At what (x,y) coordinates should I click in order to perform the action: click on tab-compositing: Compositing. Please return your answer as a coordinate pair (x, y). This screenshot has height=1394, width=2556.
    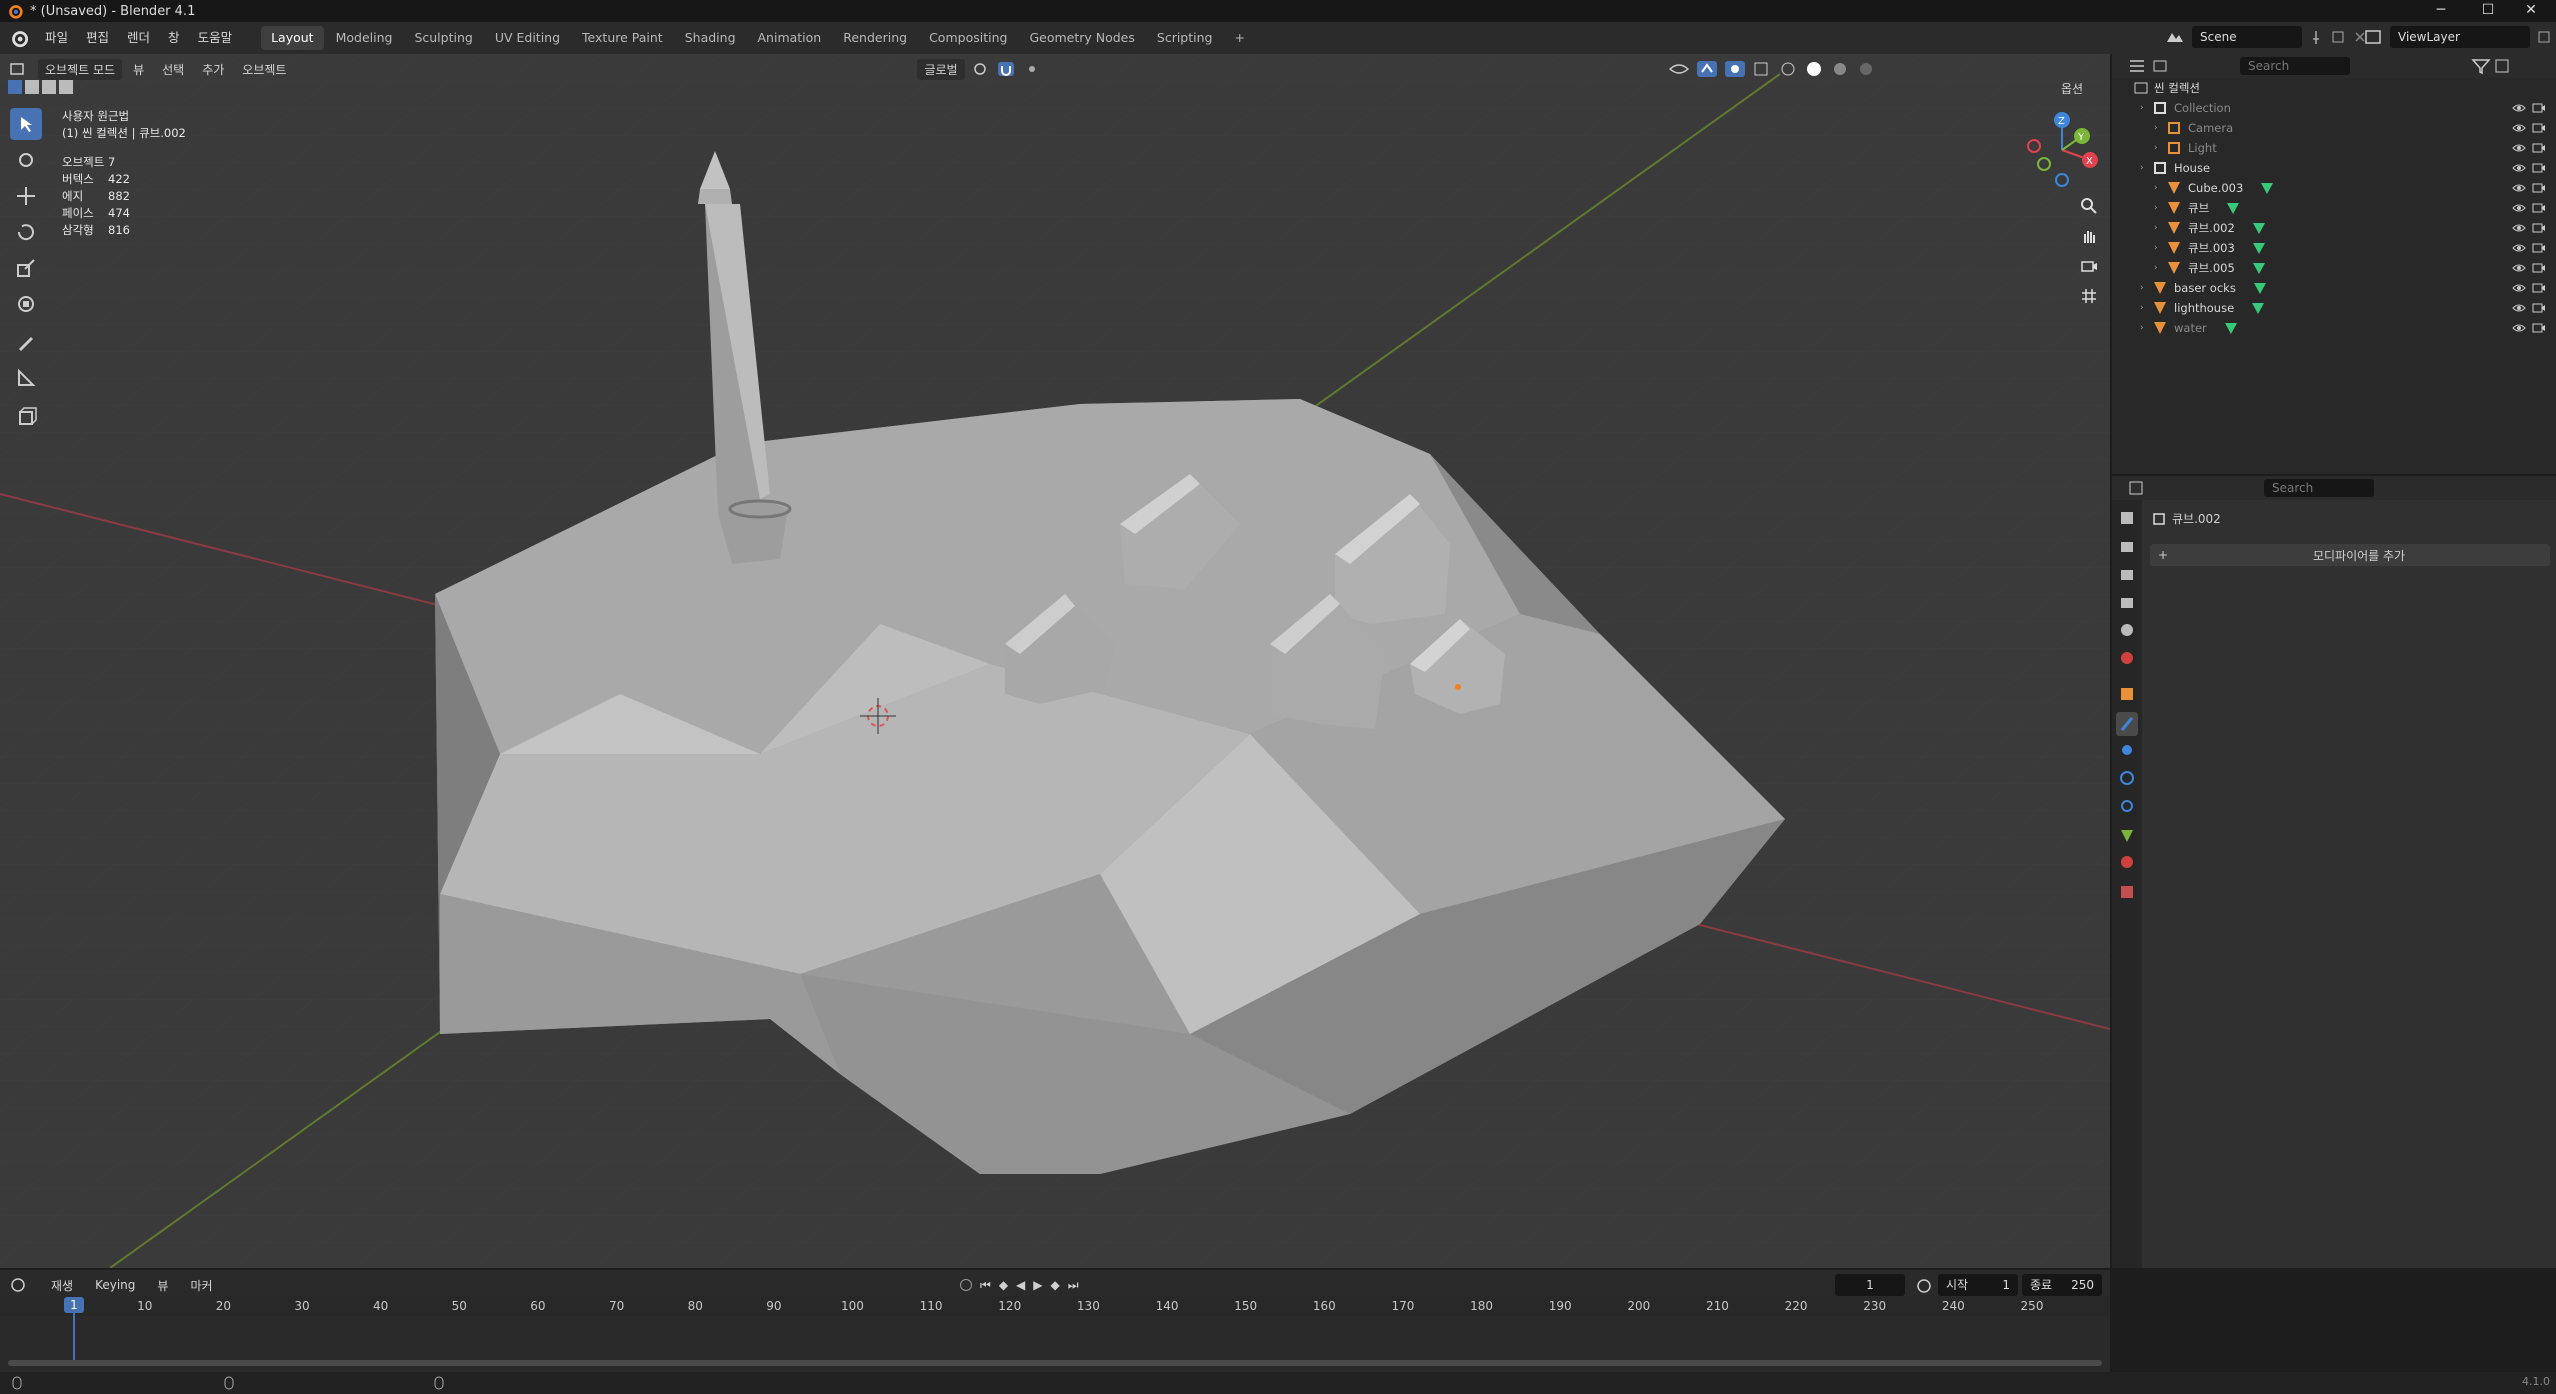
    Looking at the image, I should click on (968, 38).